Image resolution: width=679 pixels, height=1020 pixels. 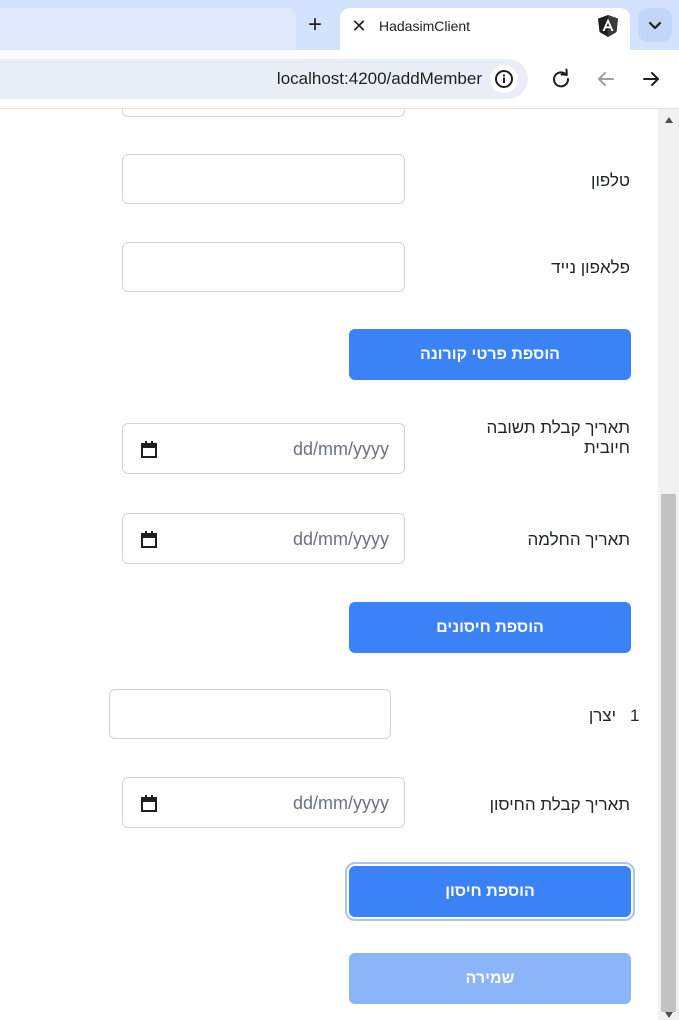 What do you see at coordinates (651, 79) in the screenshot?
I see `forward-arrow-icon` at bounding box center [651, 79].